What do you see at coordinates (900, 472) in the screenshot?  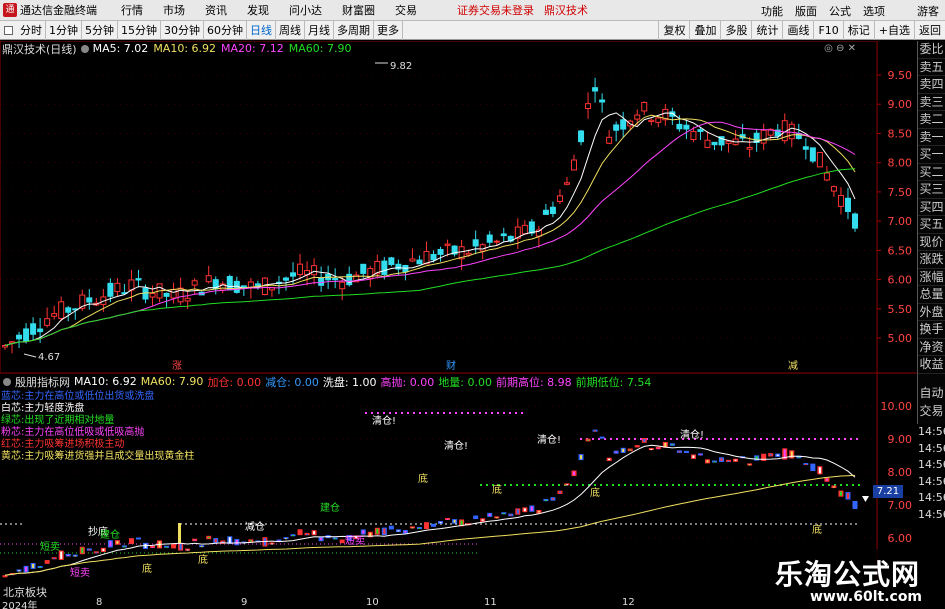 I see `sub-y-tick-label: 8.00` at bounding box center [900, 472].